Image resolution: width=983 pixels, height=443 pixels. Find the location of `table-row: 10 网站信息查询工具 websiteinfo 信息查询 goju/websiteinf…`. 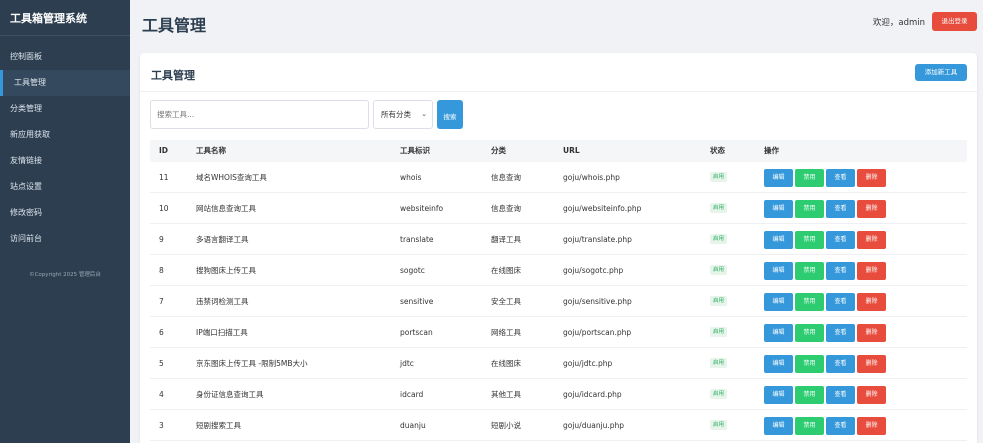

table-row: 10 网站信息查询工具 websiteinfo 信息查询 goju/websiteinf… is located at coordinates (558, 208).